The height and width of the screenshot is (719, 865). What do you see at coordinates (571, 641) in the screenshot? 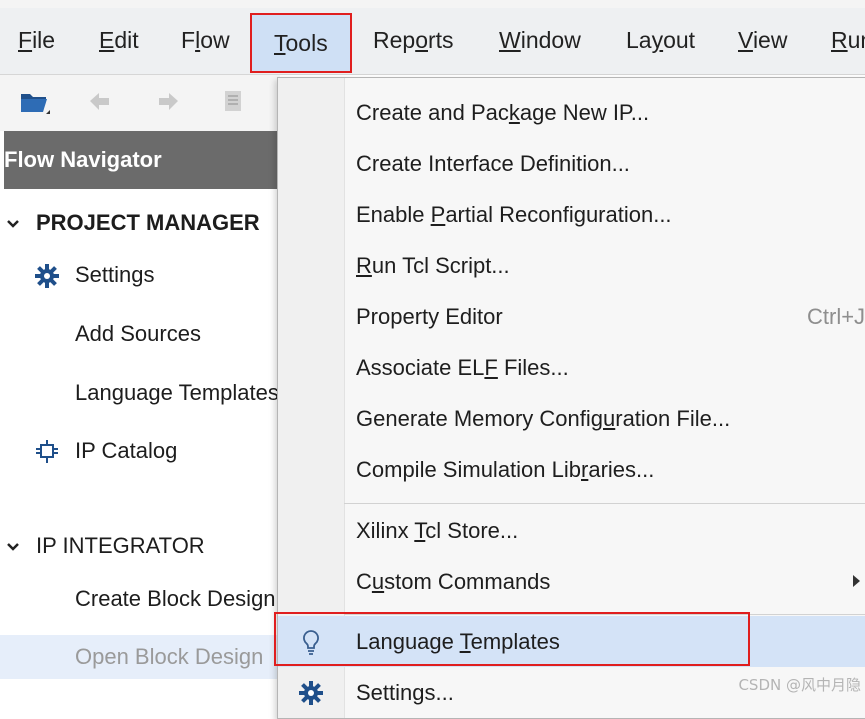
I see `menu-item-language-templates: Language Templates` at bounding box center [571, 641].